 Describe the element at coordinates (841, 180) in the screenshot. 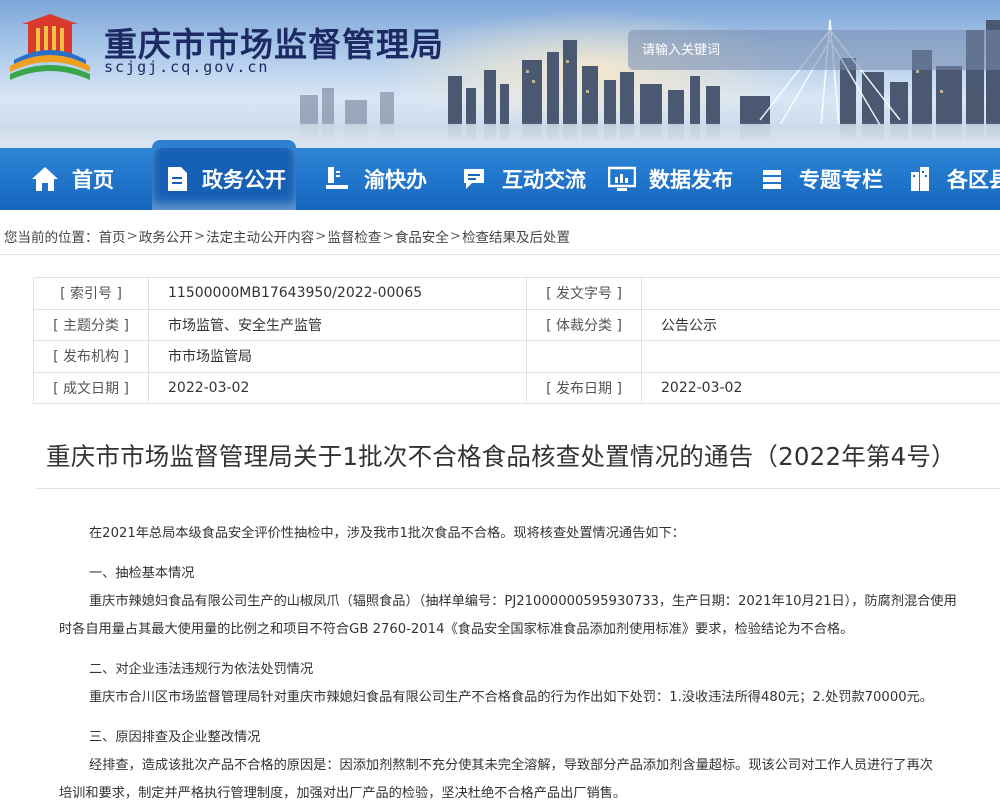

I see `nav-label: 专题专栏` at that location.